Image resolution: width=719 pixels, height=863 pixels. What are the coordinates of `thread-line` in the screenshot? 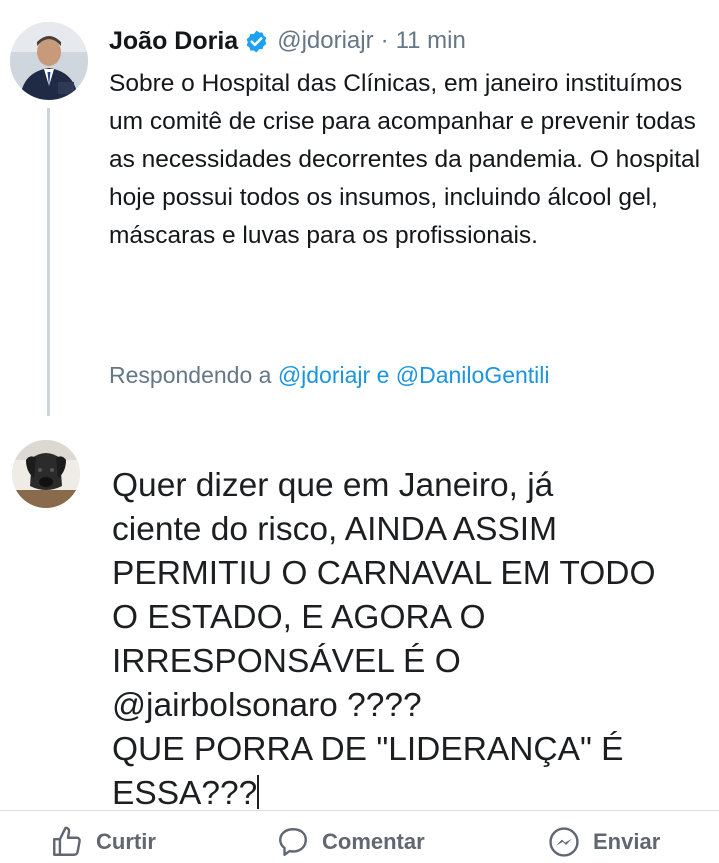 It's located at (48, 262).